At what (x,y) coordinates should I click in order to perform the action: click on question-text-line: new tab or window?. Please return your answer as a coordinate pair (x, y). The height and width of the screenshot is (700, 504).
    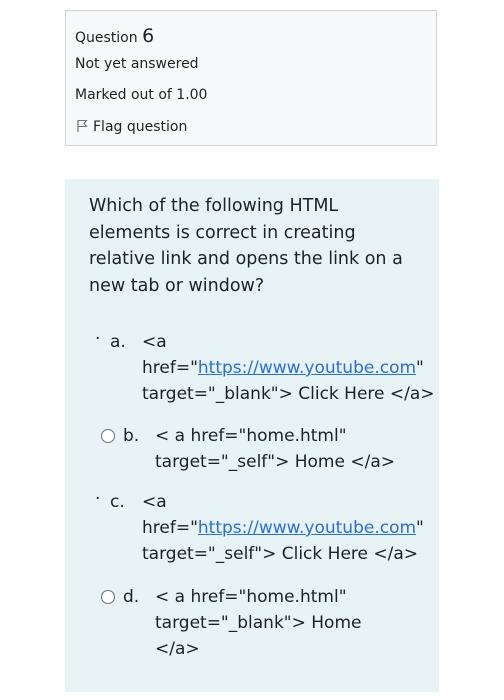
    Looking at the image, I should click on (177, 285).